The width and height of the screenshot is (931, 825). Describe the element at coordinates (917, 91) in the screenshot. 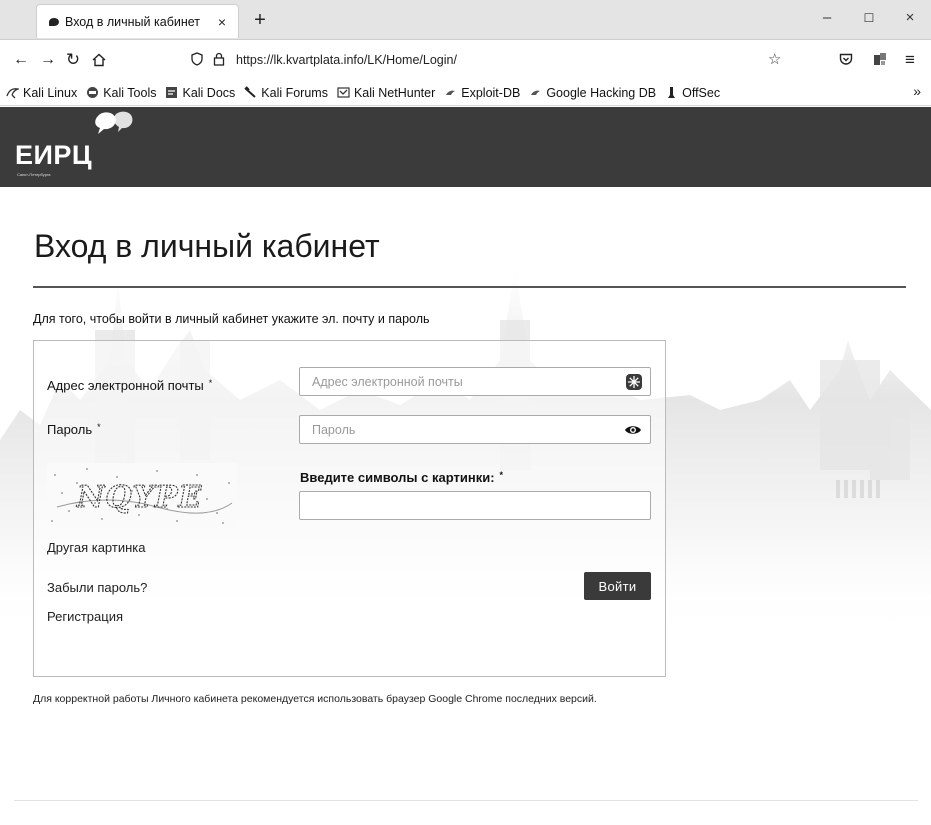

I see `bookmarks-overflow-icon: »` at that location.